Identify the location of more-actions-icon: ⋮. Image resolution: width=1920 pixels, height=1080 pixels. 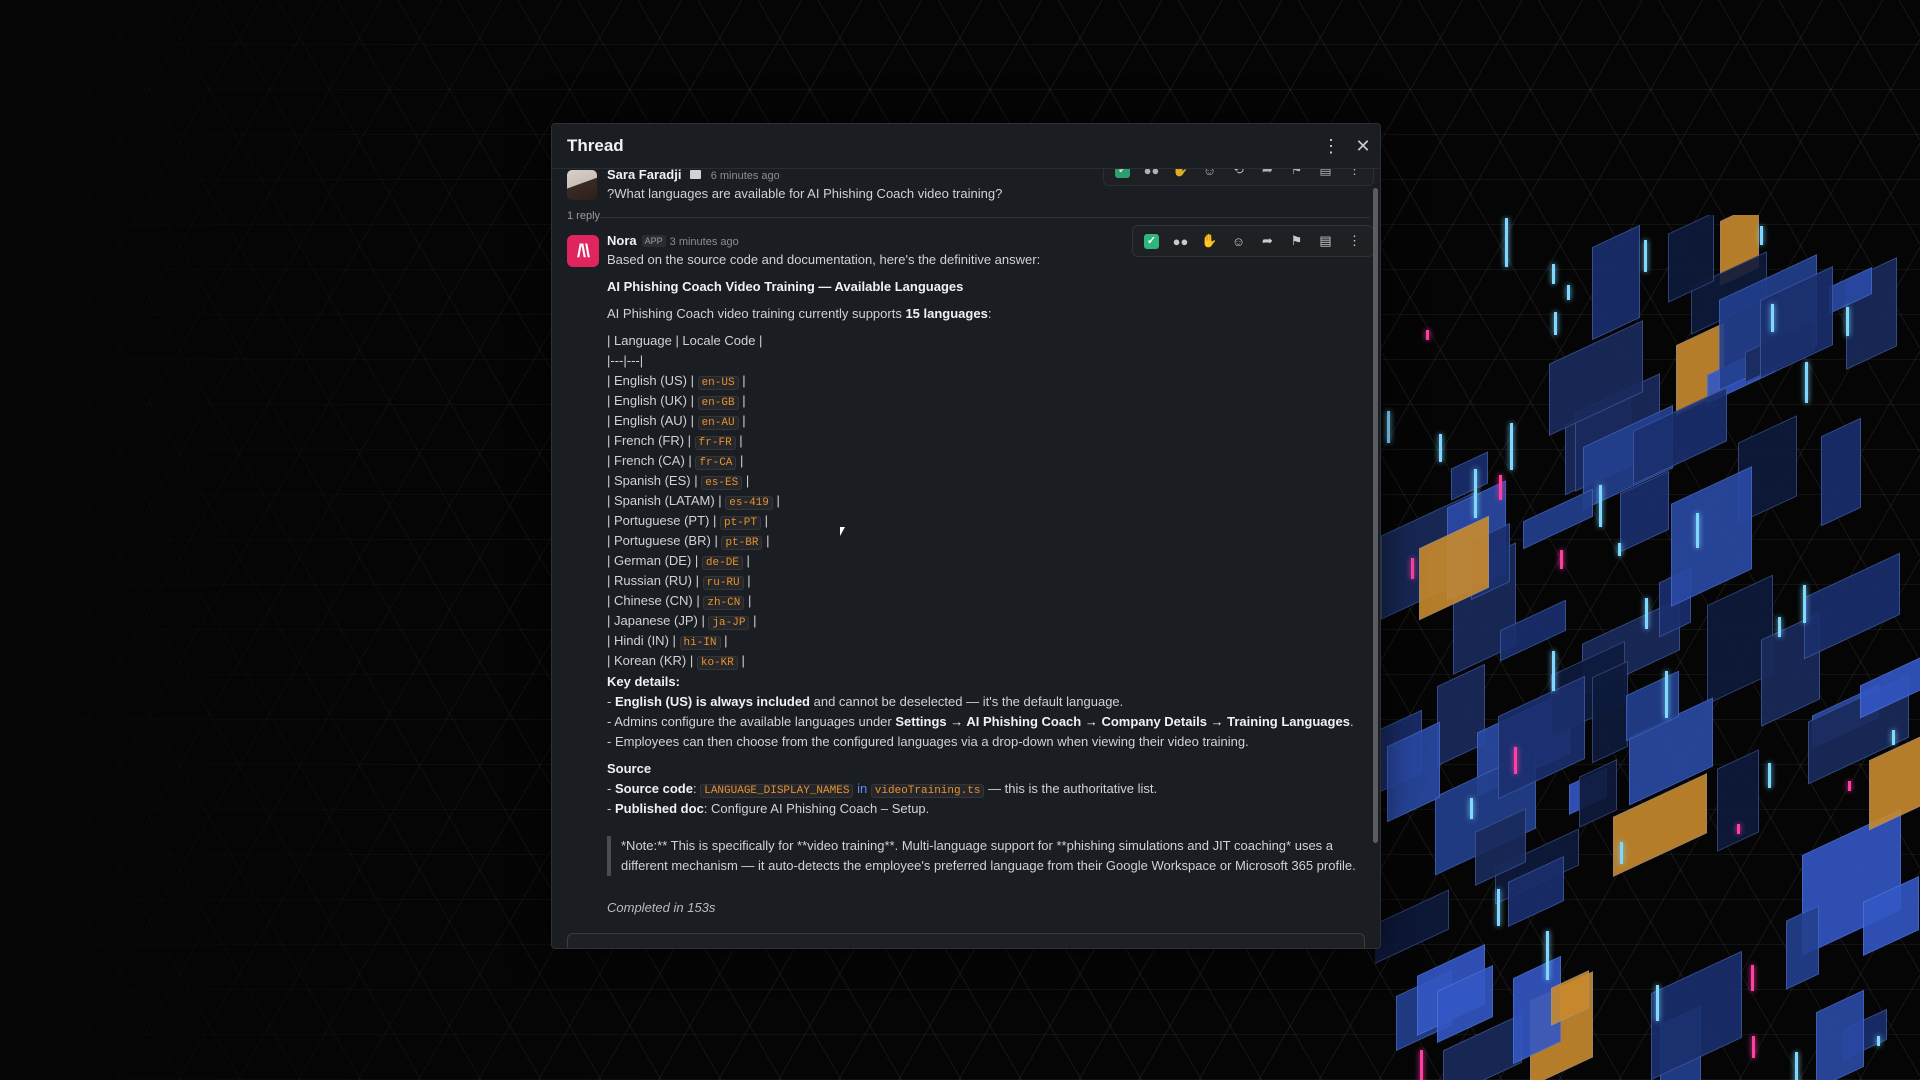
(1354, 240).